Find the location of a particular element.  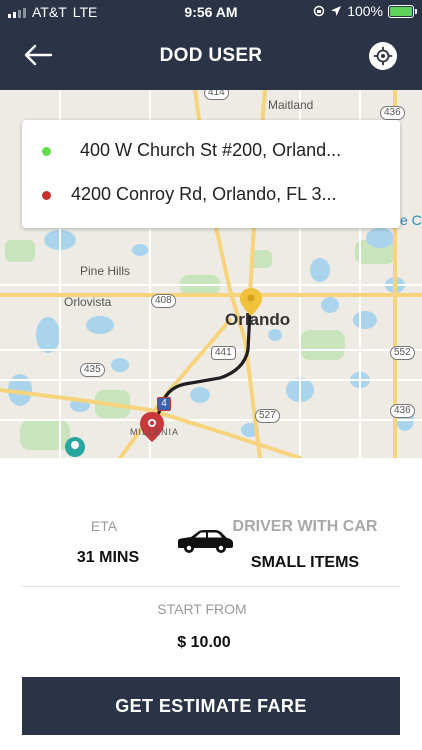

car-icon is located at coordinates (205, 541).